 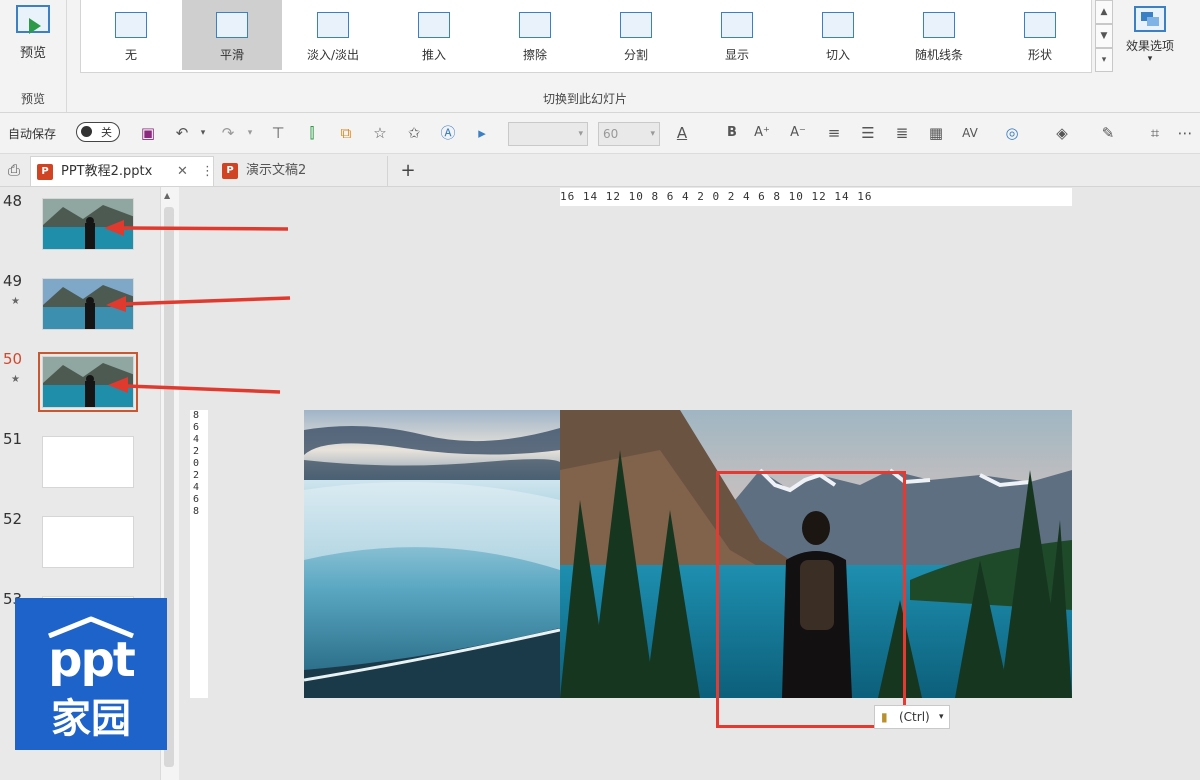 I want to click on vertical-ruler-labels: 8 6 4 2 0 2 4 6 8, so click(x=196, y=463).